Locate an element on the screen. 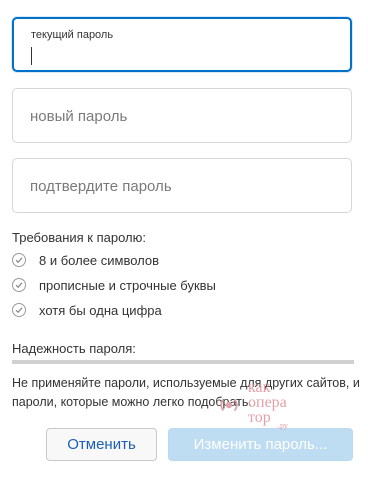 The width and height of the screenshot is (368, 478). cancel-button: Отменить is located at coordinates (101, 444).